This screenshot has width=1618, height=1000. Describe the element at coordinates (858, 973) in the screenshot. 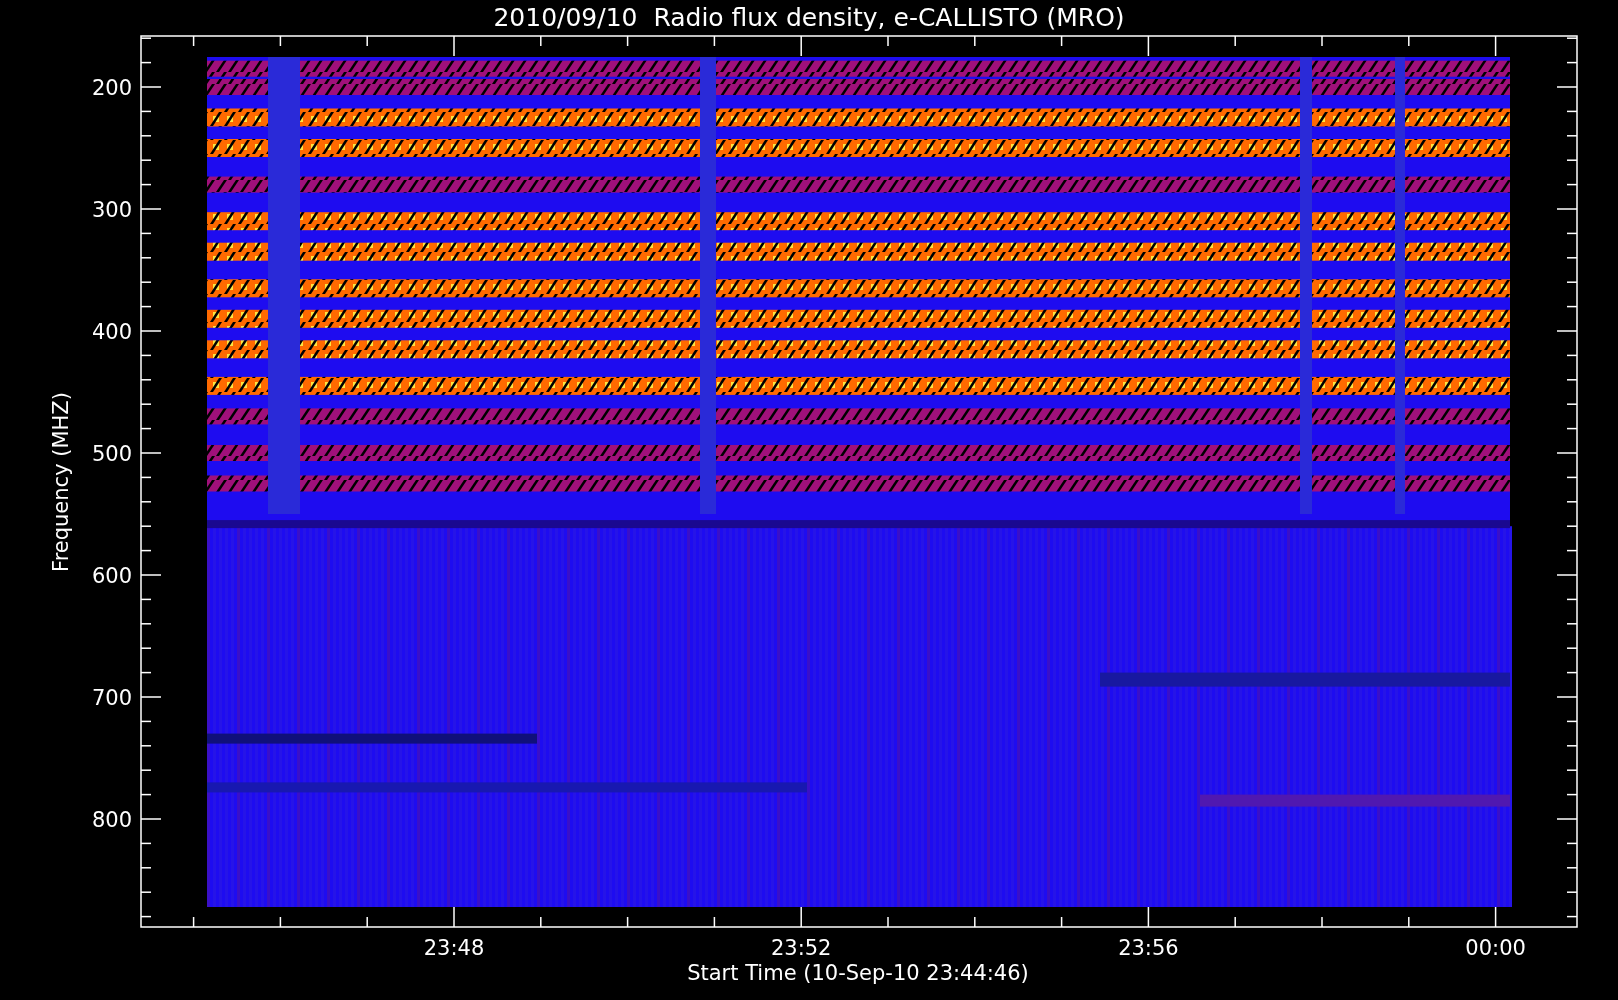

I see `axis-label: Start Time (10-Sep-10 23:44:46)` at that location.